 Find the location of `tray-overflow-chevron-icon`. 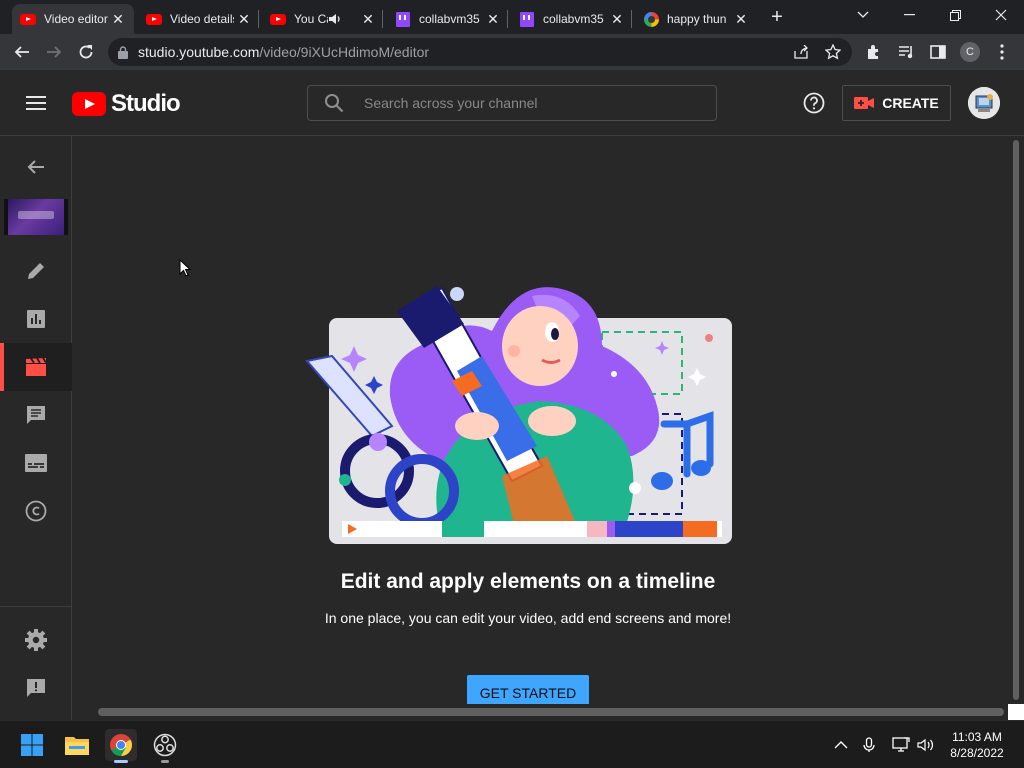

tray-overflow-chevron-icon is located at coordinates (841, 745).